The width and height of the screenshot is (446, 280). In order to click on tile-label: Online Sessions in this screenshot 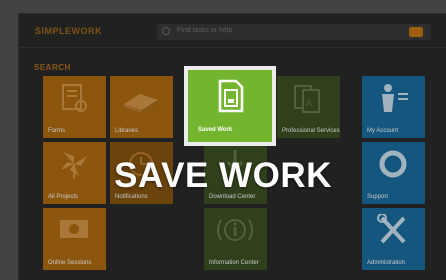, I will do `click(70, 263)`.